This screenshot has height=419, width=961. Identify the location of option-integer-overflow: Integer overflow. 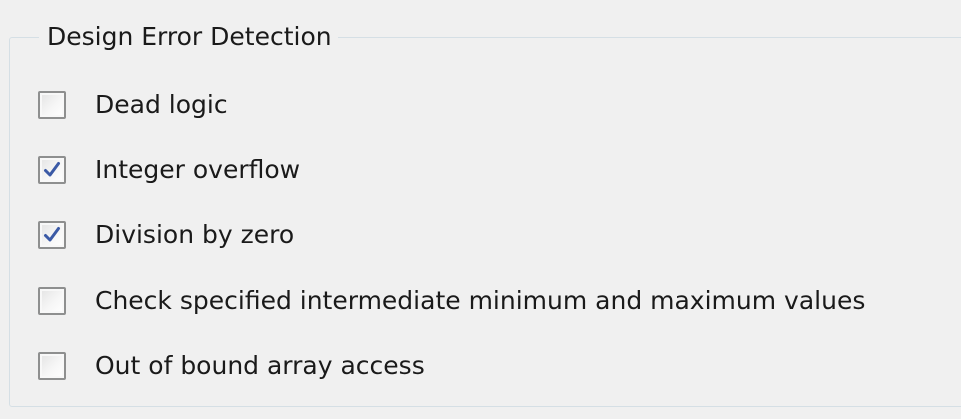
(169, 170).